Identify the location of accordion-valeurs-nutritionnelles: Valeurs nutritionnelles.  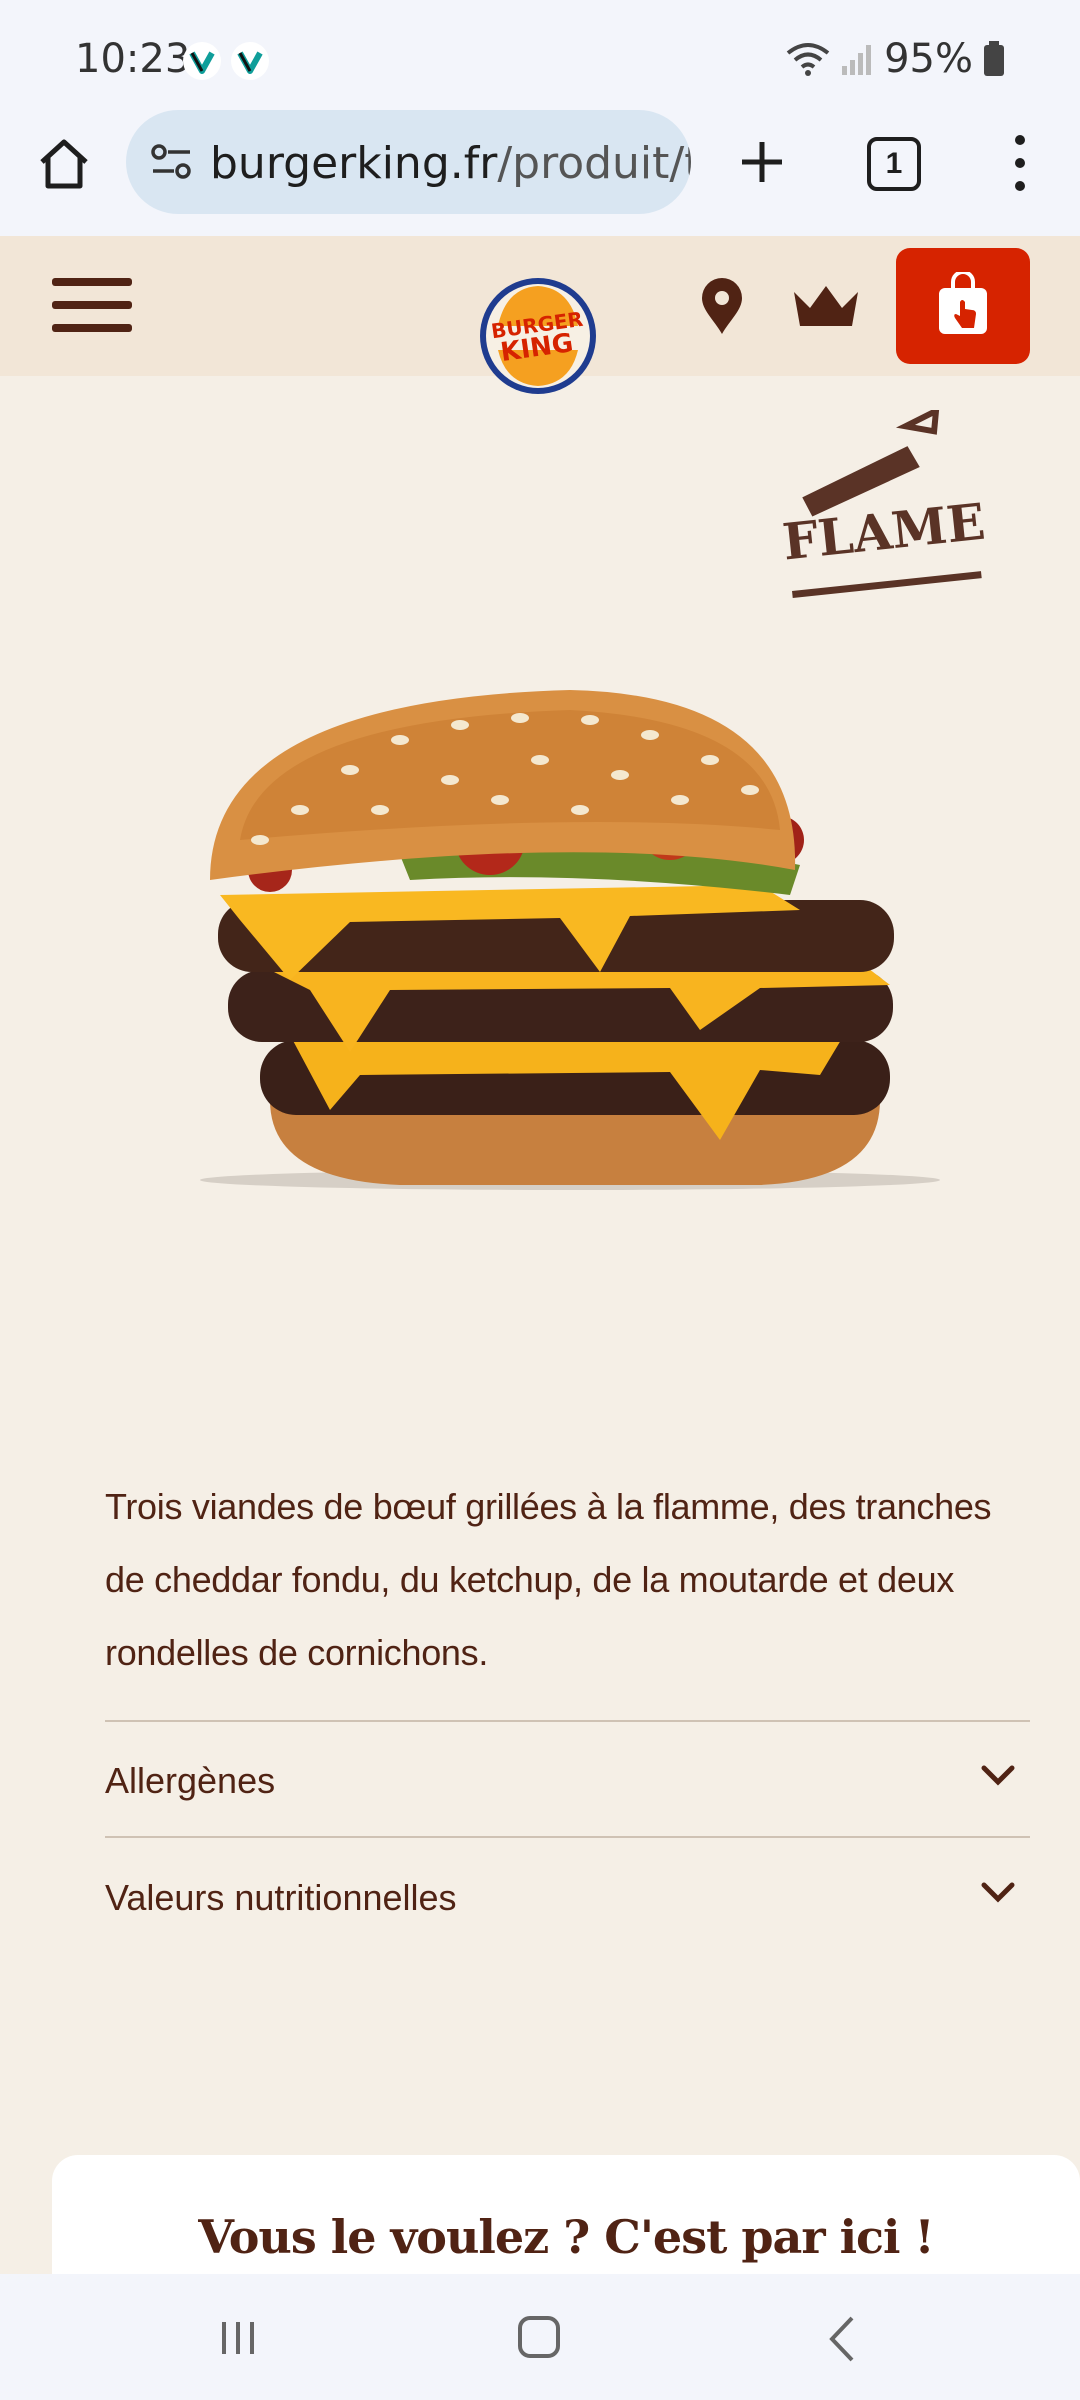
(567, 1895).